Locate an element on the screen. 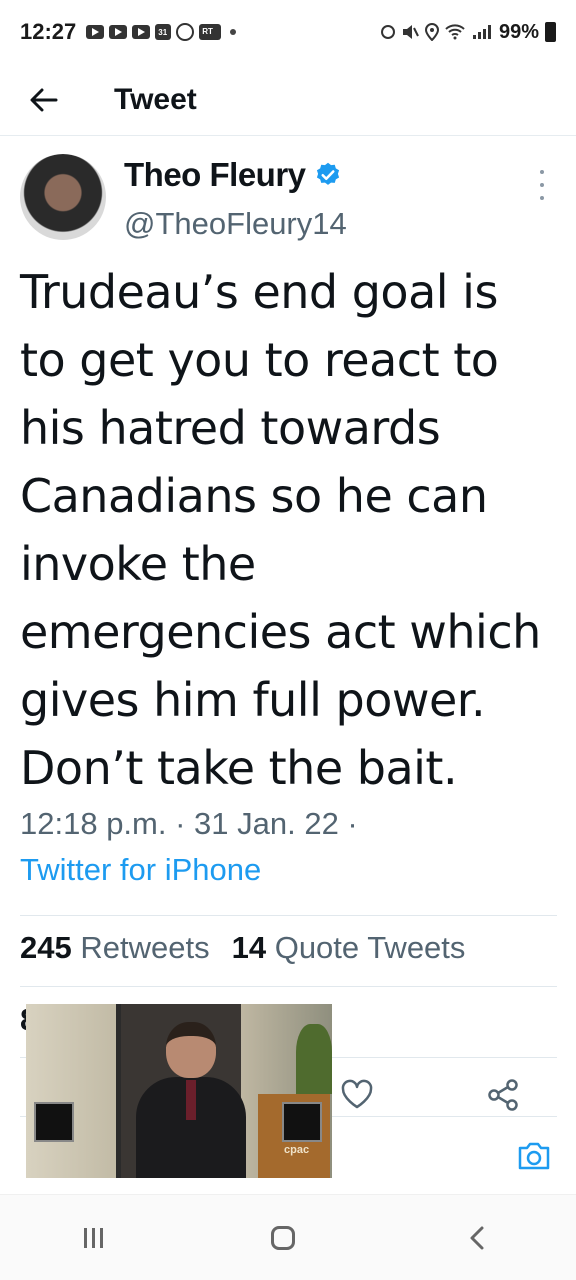 This screenshot has width=576, height=1280. author-name-row: Theo Fleury is located at coordinates (233, 175).